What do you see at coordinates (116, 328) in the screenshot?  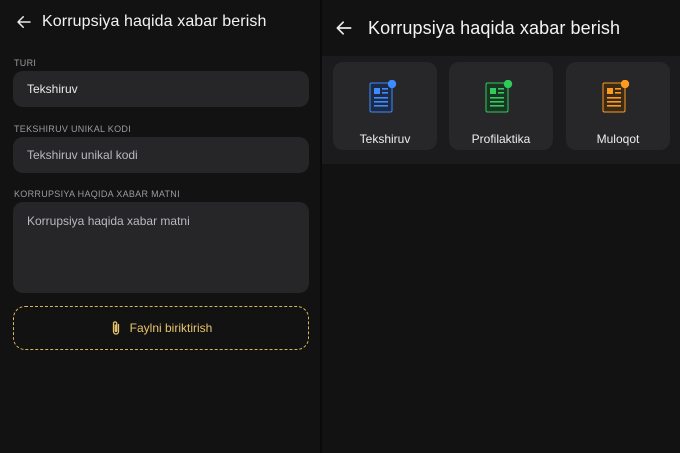 I see `paperclip-icon` at bounding box center [116, 328].